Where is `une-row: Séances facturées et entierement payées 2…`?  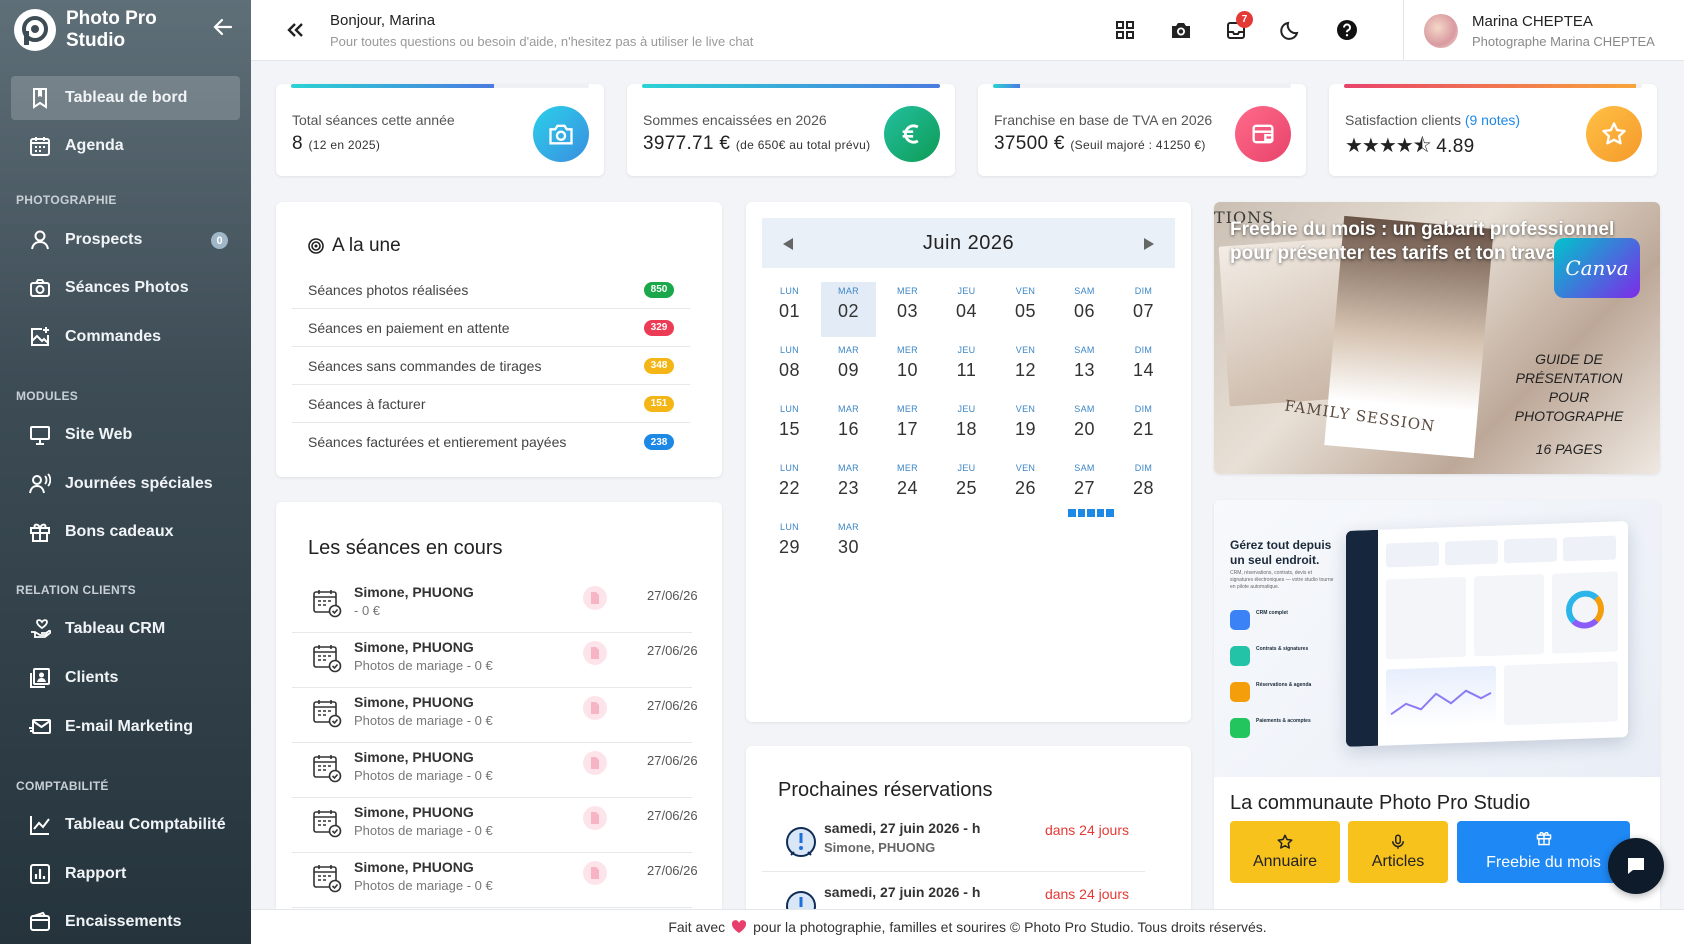
une-row: Séances facturées et entierement payées 2… is located at coordinates (491, 442).